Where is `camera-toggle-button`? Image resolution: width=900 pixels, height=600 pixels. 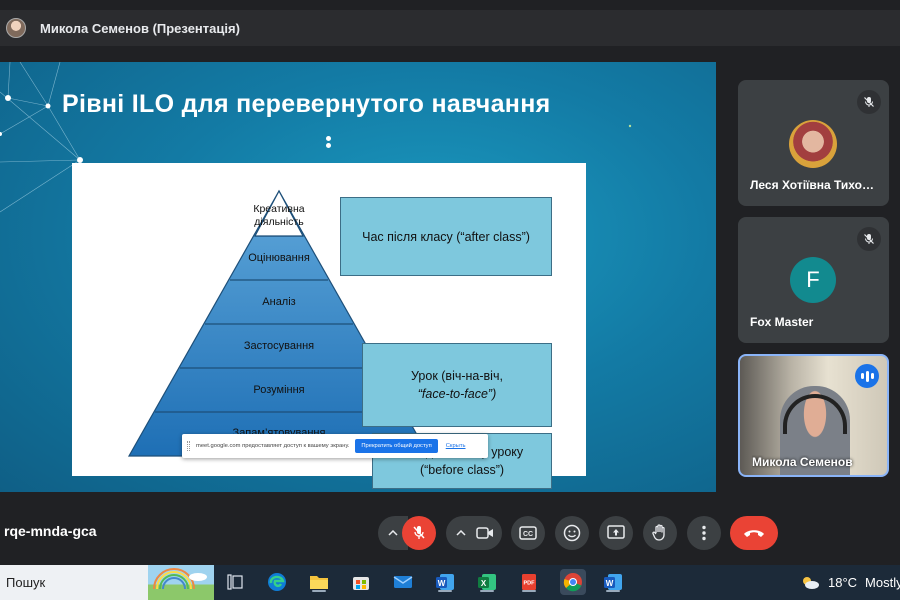
camera-toggle-button is located at coordinates (485, 533).